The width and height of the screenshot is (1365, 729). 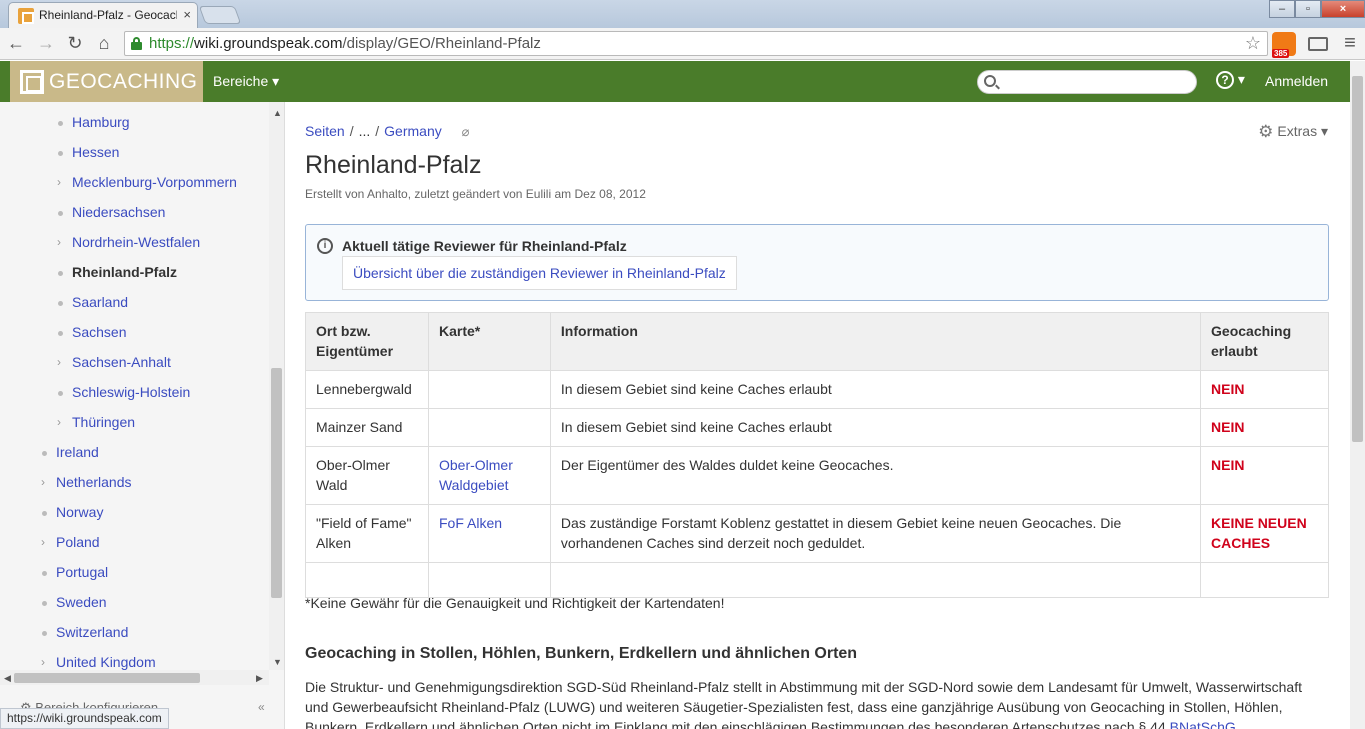 What do you see at coordinates (1264, 341) in the screenshot?
I see `column-header: Geocaching erlaubt` at bounding box center [1264, 341].